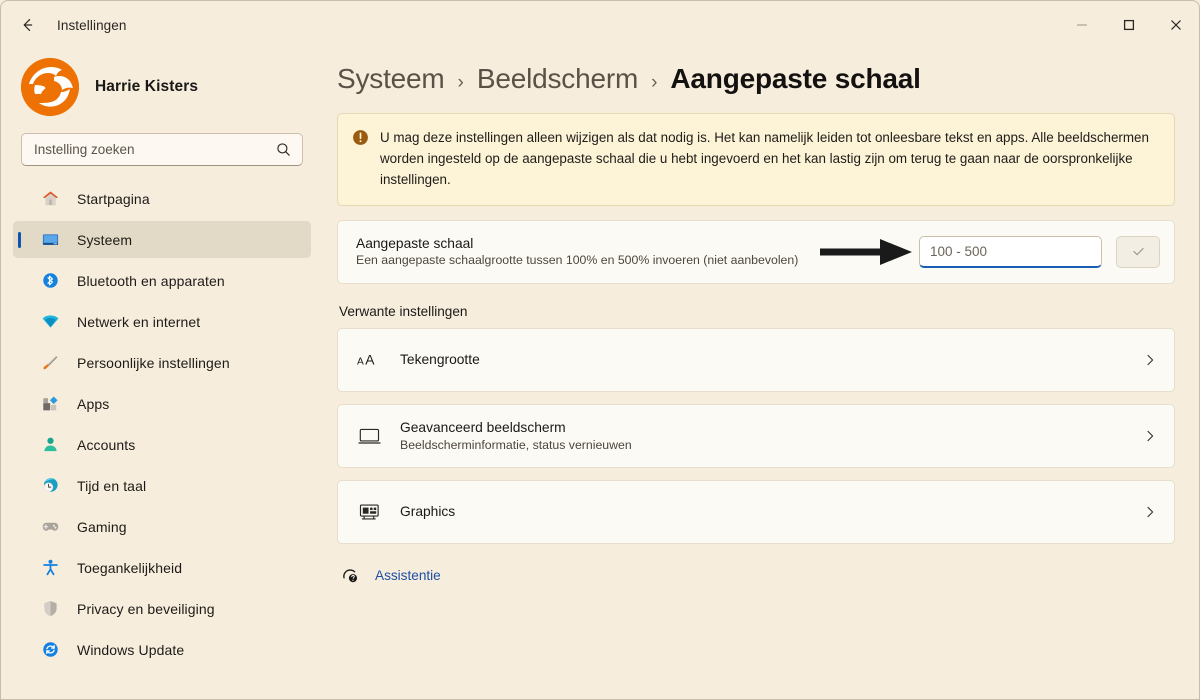  I want to click on accessibility-icon, so click(50, 568).